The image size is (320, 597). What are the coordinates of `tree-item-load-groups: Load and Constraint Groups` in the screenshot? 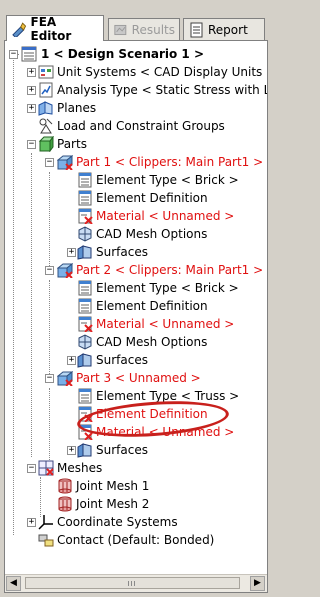 It's located at (136, 126).